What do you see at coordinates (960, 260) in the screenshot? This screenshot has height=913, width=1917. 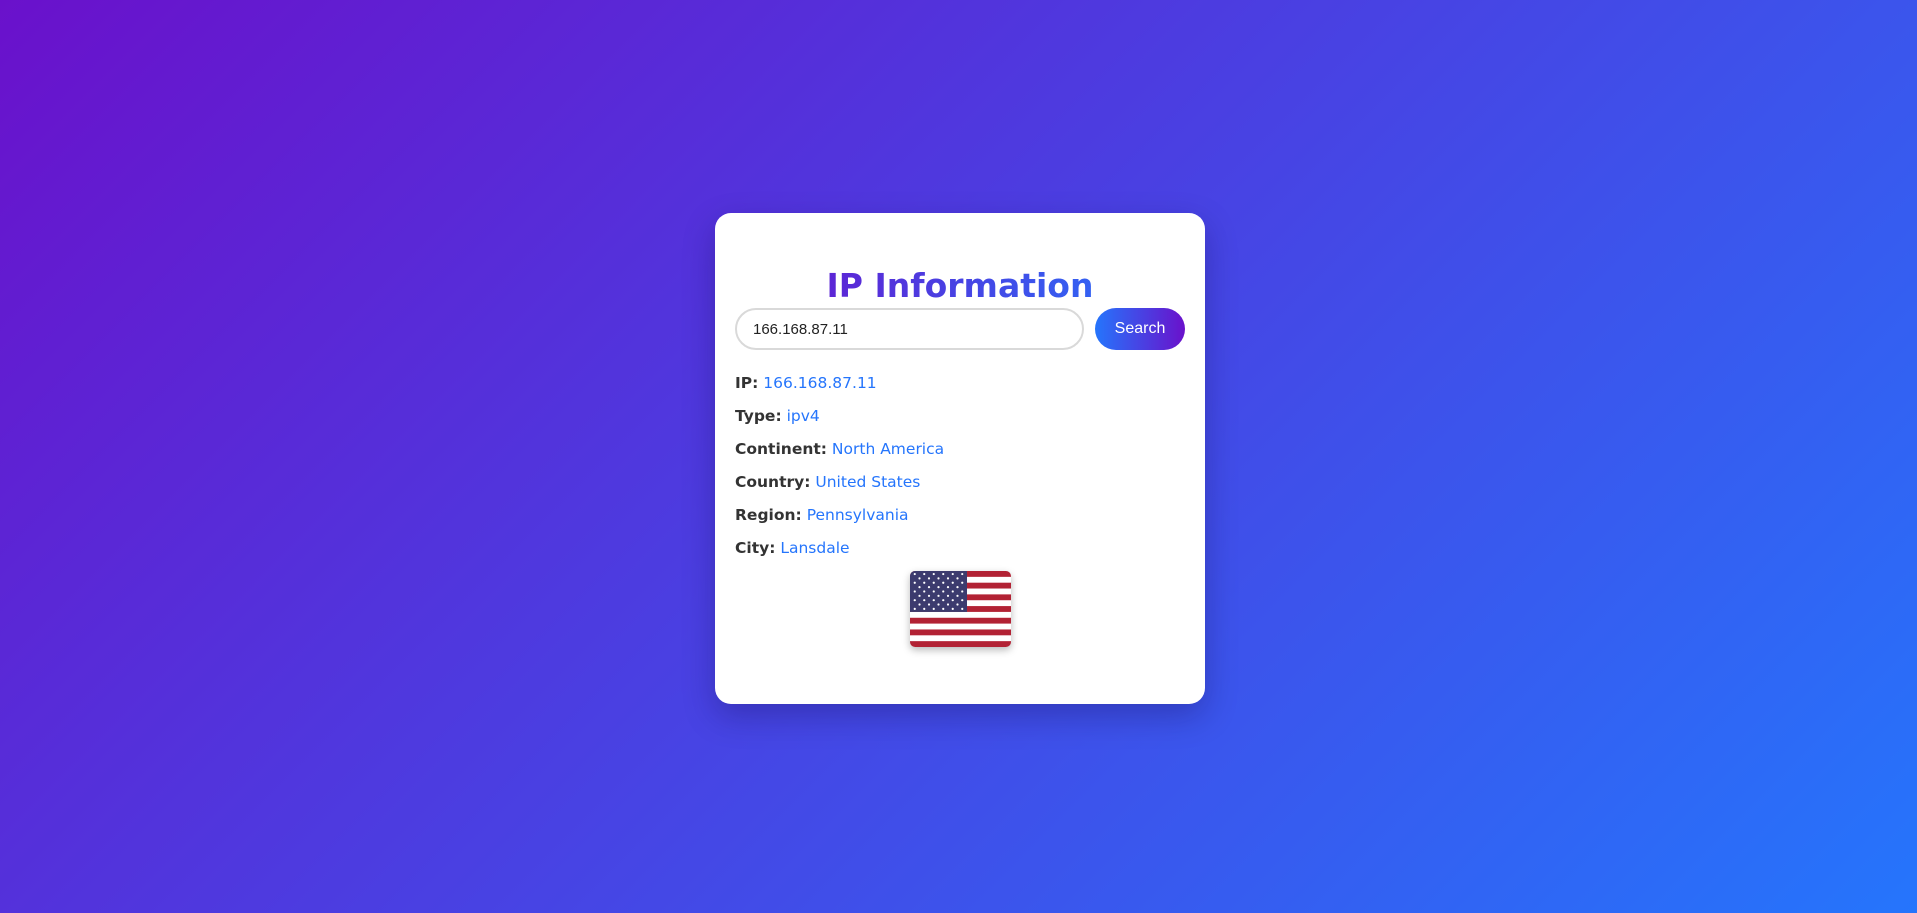 I see `page-title: IP Information` at bounding box center [960, 260].